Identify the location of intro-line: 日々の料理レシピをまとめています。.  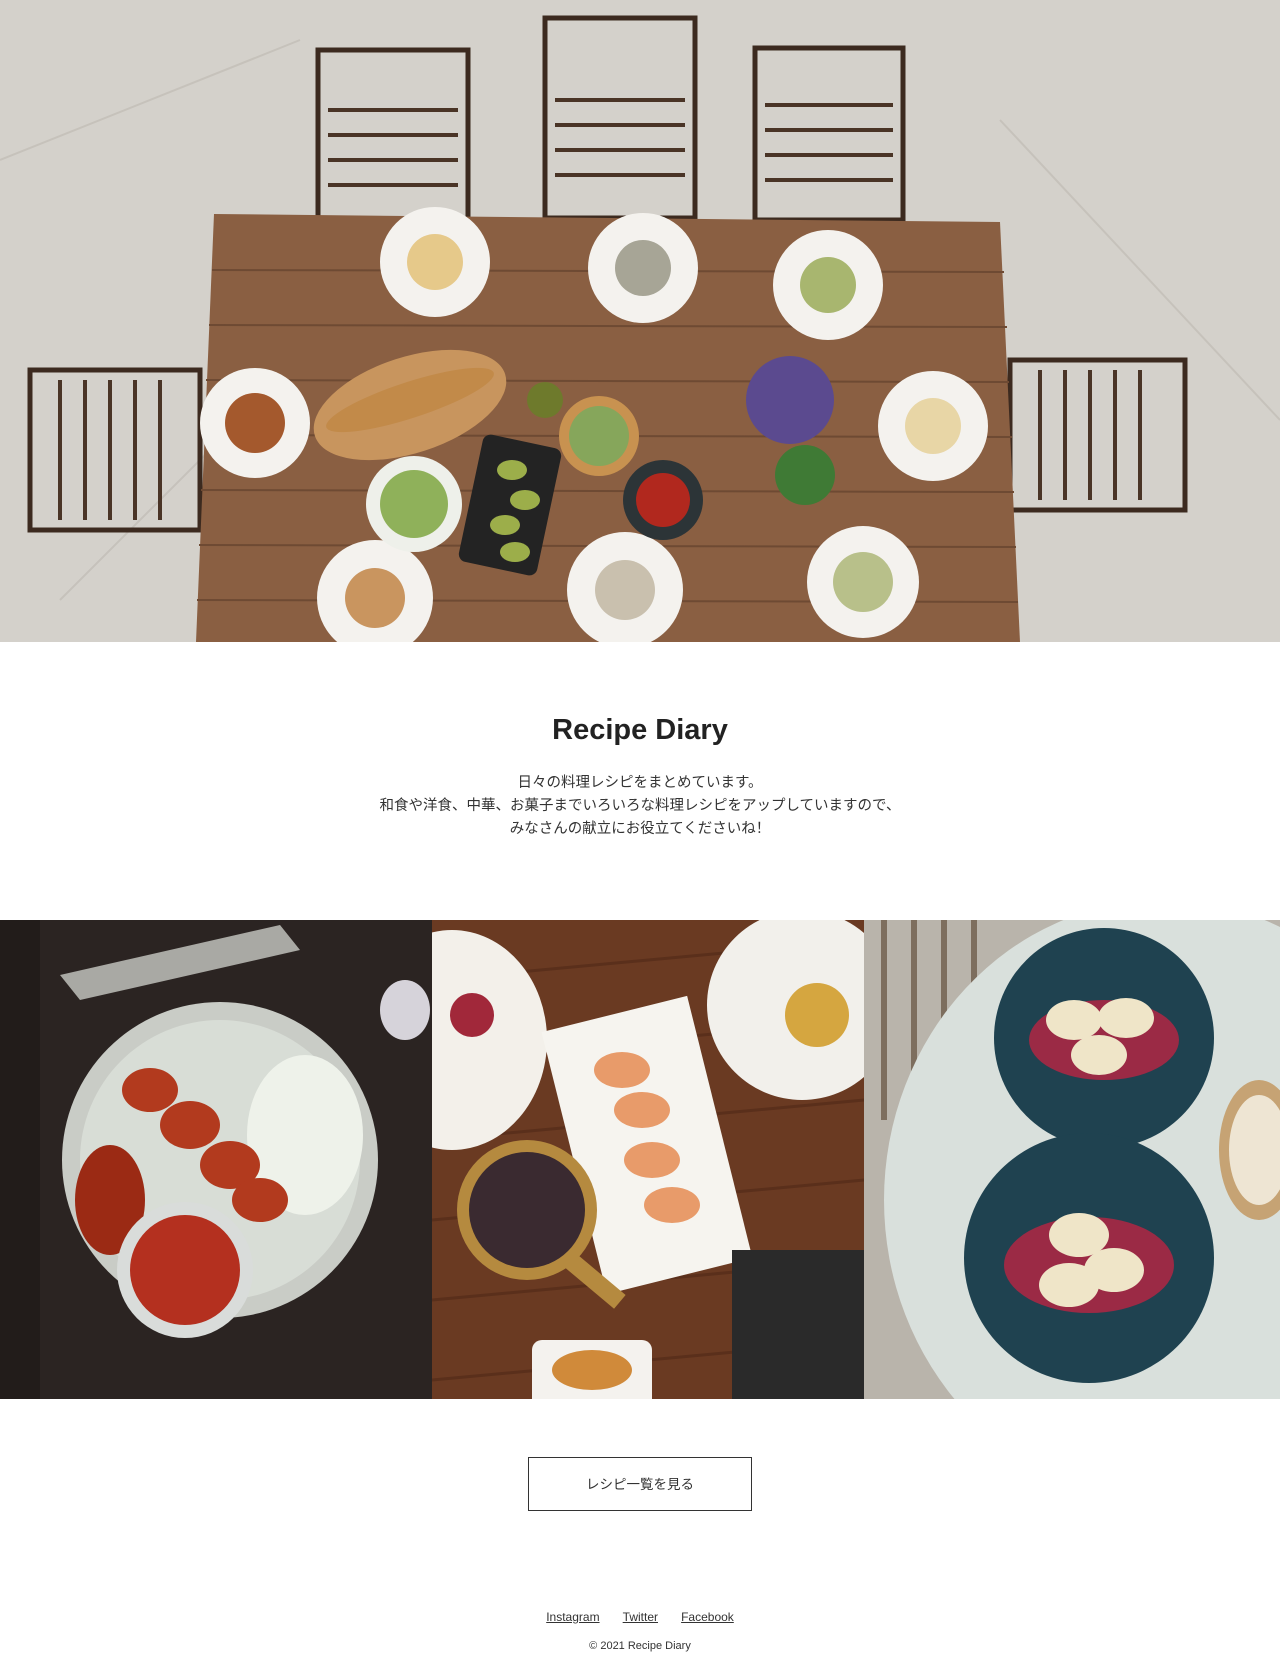
(640, 783).